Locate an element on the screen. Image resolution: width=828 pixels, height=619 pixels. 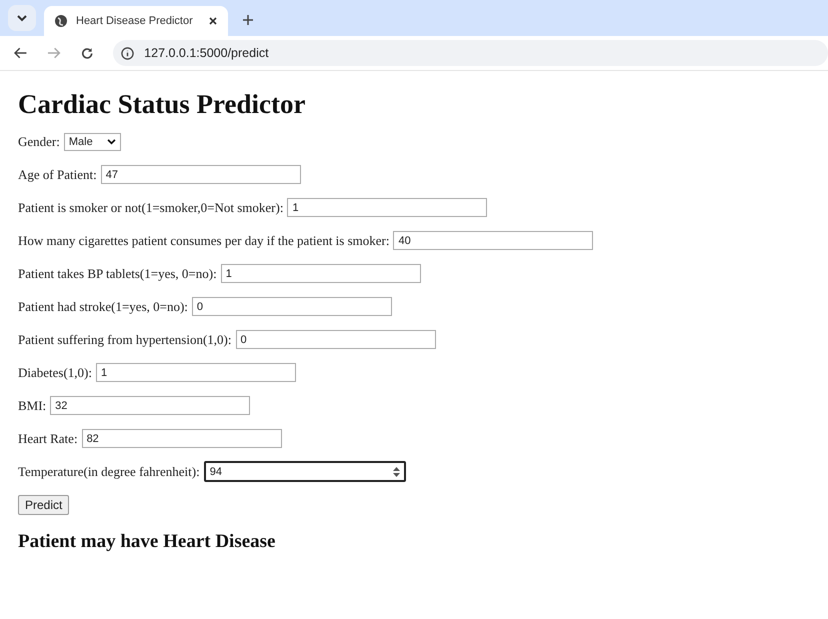
field-label: Gender: is located at coordinates (39, 142).